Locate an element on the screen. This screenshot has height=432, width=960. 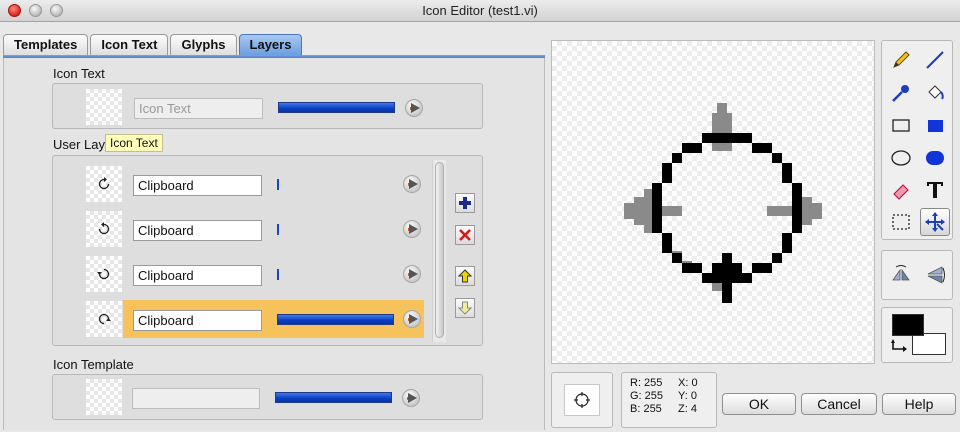
cancel-button: Cancel is located at coordinates (839, 404).